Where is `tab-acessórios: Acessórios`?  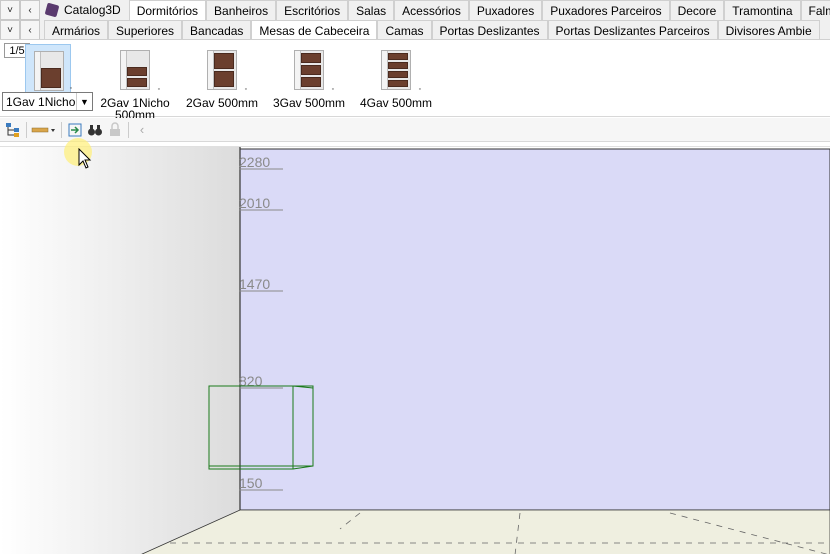 tab-acessórios: Acessórios is located at coordinates (431, 10).